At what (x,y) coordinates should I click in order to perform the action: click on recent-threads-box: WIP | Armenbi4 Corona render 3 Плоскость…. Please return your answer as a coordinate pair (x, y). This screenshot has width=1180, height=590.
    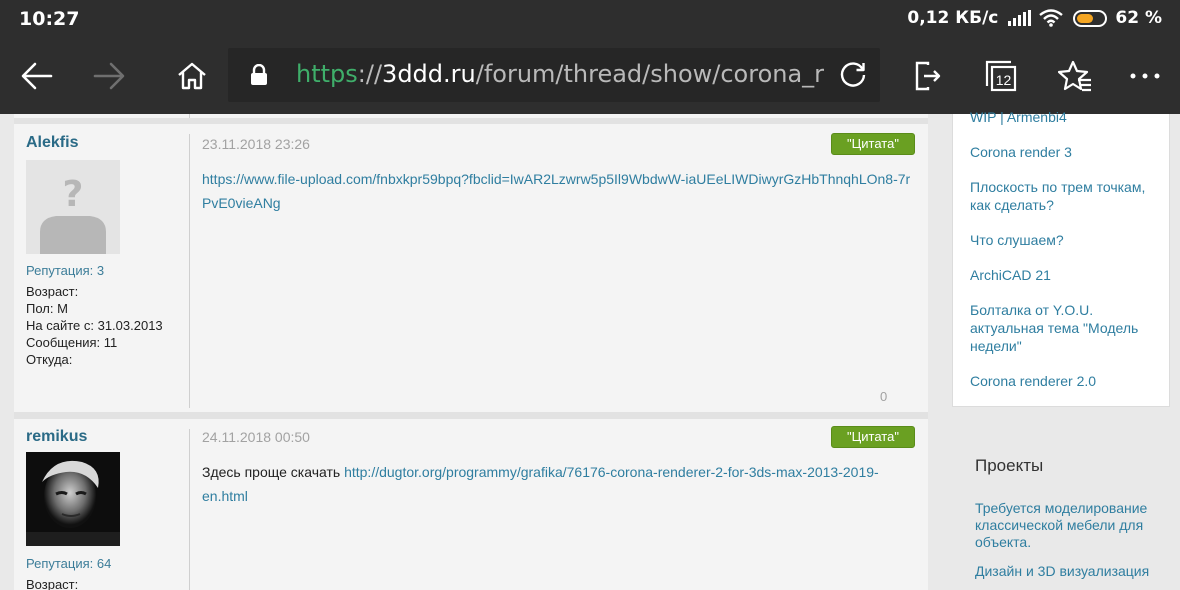
    Looking at the image, I should click on (1061, 258).